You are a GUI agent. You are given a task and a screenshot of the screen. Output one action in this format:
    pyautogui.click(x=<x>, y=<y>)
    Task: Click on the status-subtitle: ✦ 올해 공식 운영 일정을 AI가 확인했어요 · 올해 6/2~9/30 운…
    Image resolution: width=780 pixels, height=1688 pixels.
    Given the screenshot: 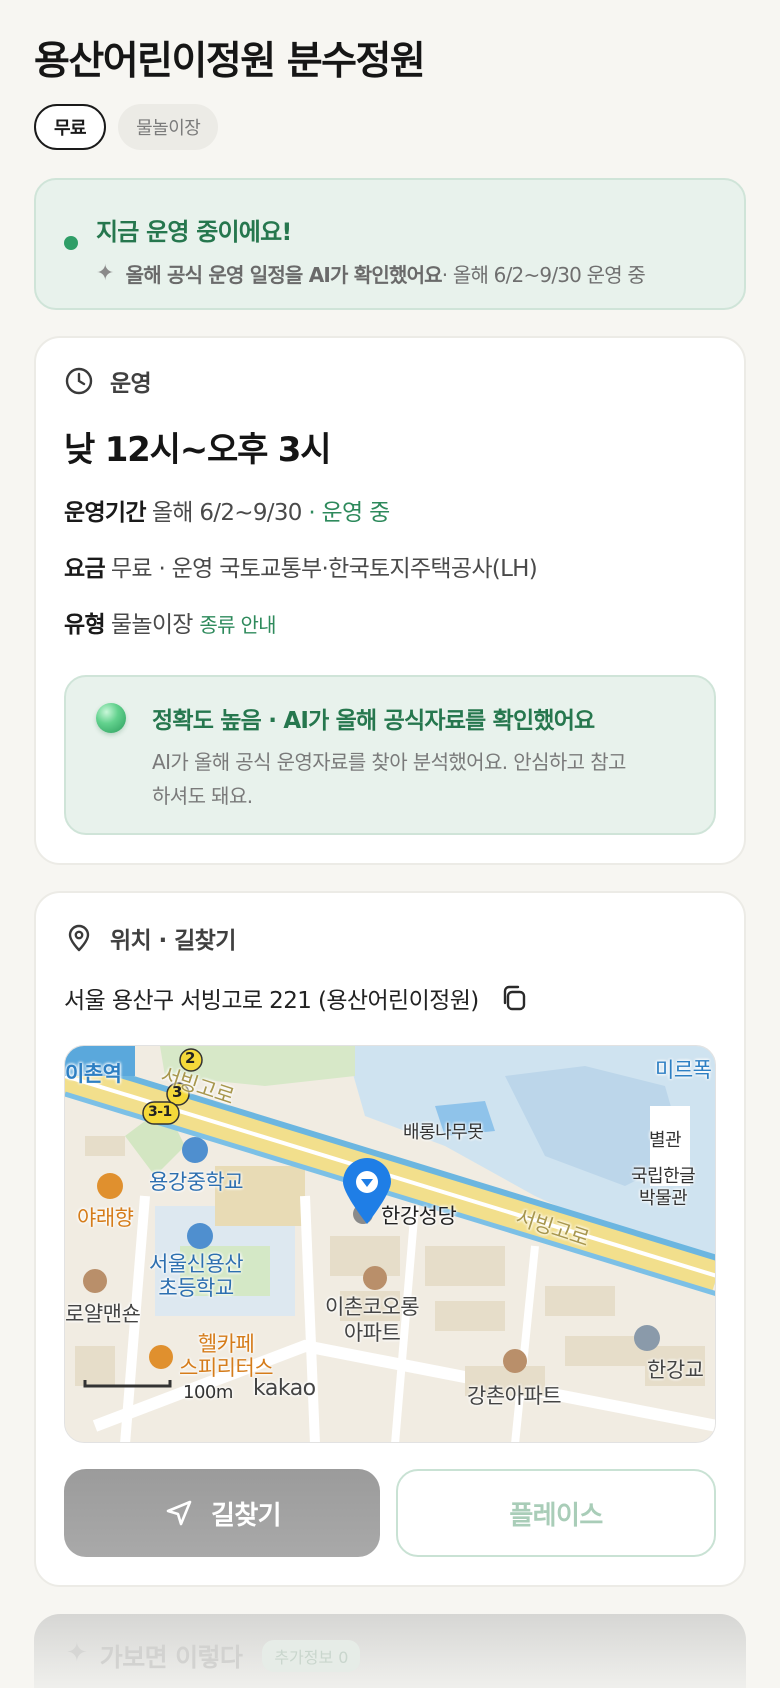 What is the action you would take?
    pyautogui.click(x=420, y=273)
    